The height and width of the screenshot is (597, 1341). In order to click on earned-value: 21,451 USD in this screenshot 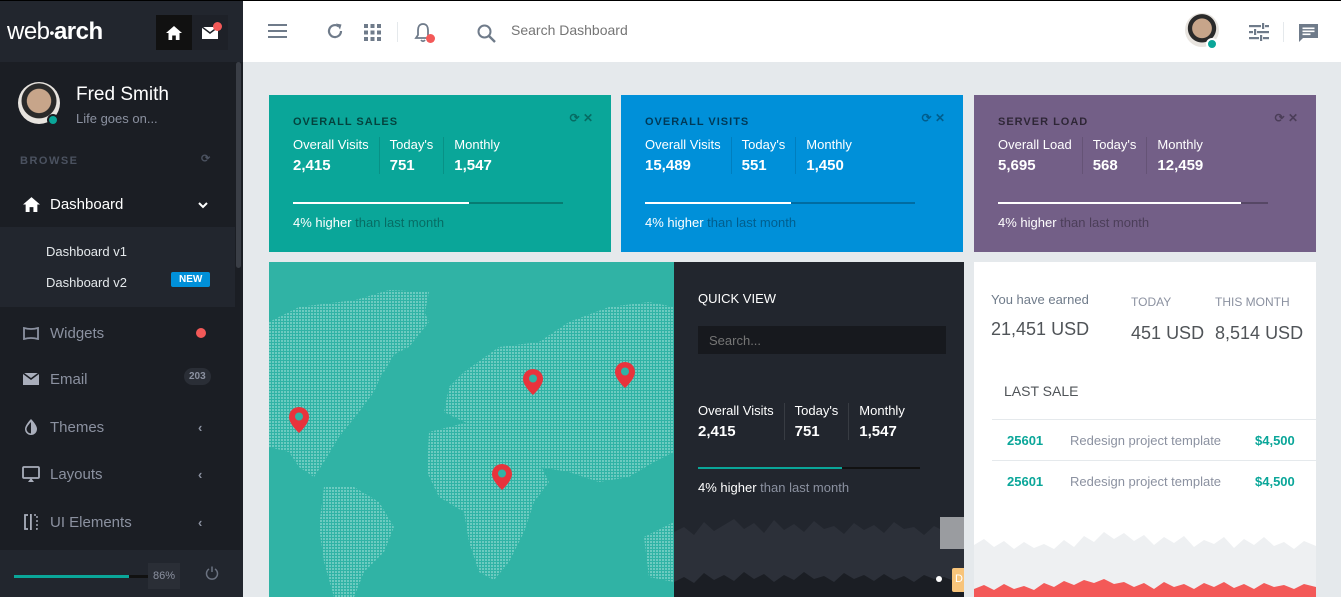, I will do `click(1040, 329)`.